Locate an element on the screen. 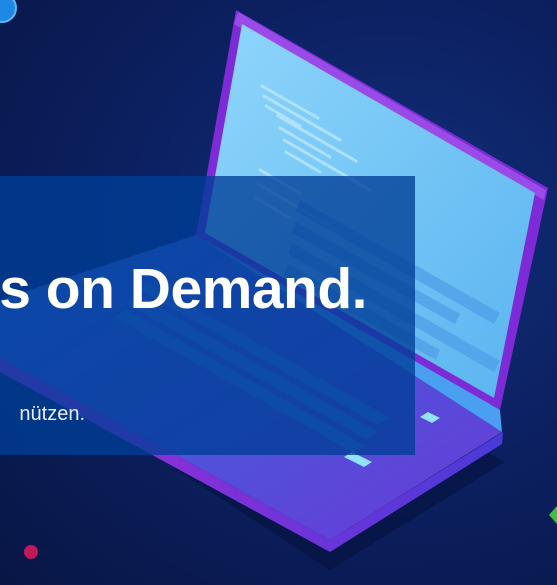  hero-title: s on Demand. is located at coordinates (183, 289).